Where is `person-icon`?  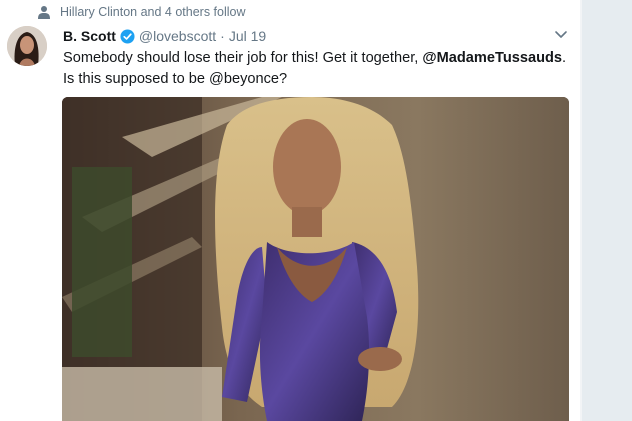 person-icon is located at coordinates (44, 12).